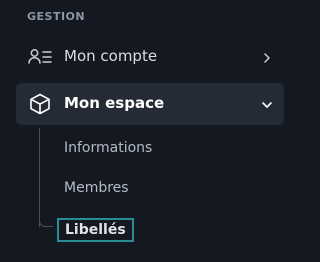  Describe the element at coordinates (114, 103) in the screenshot. I see `sidebar-item-label: Mon espace` at that location.